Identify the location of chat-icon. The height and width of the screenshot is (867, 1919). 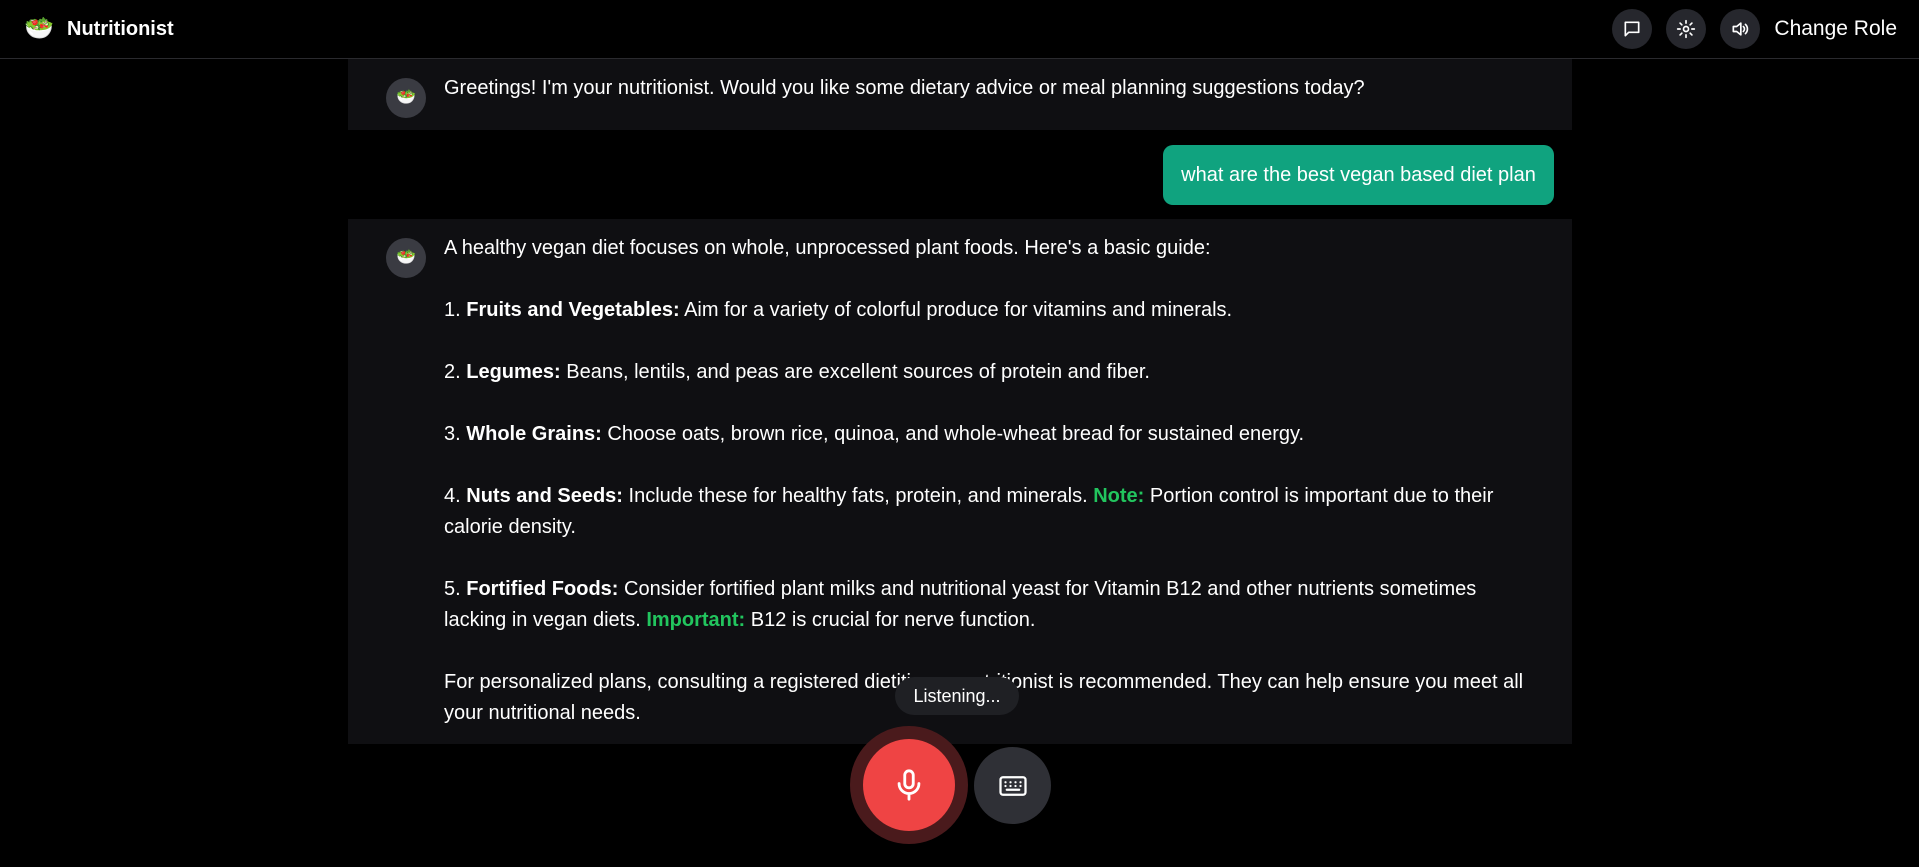
(1632, 29).